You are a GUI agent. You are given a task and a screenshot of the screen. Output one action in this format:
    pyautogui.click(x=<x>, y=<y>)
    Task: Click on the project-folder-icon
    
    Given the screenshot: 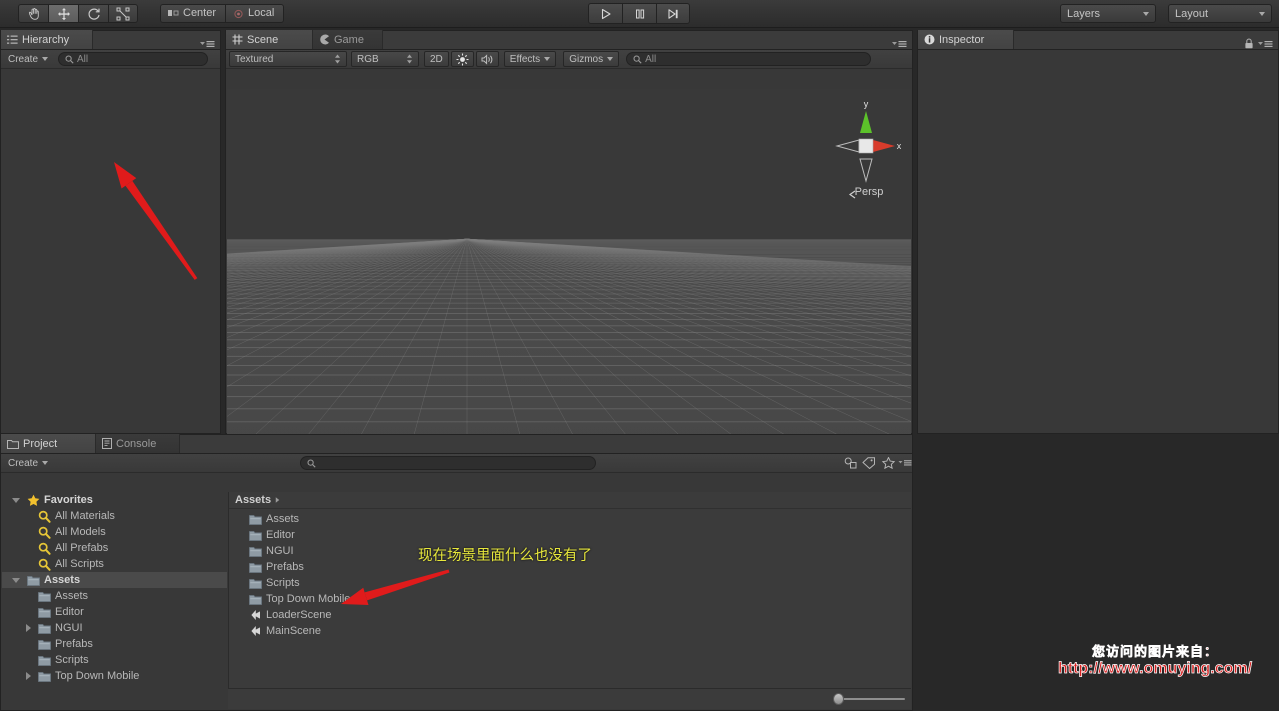 What is the action you would take?
    pyautogui.click(x=13, y=444)
    